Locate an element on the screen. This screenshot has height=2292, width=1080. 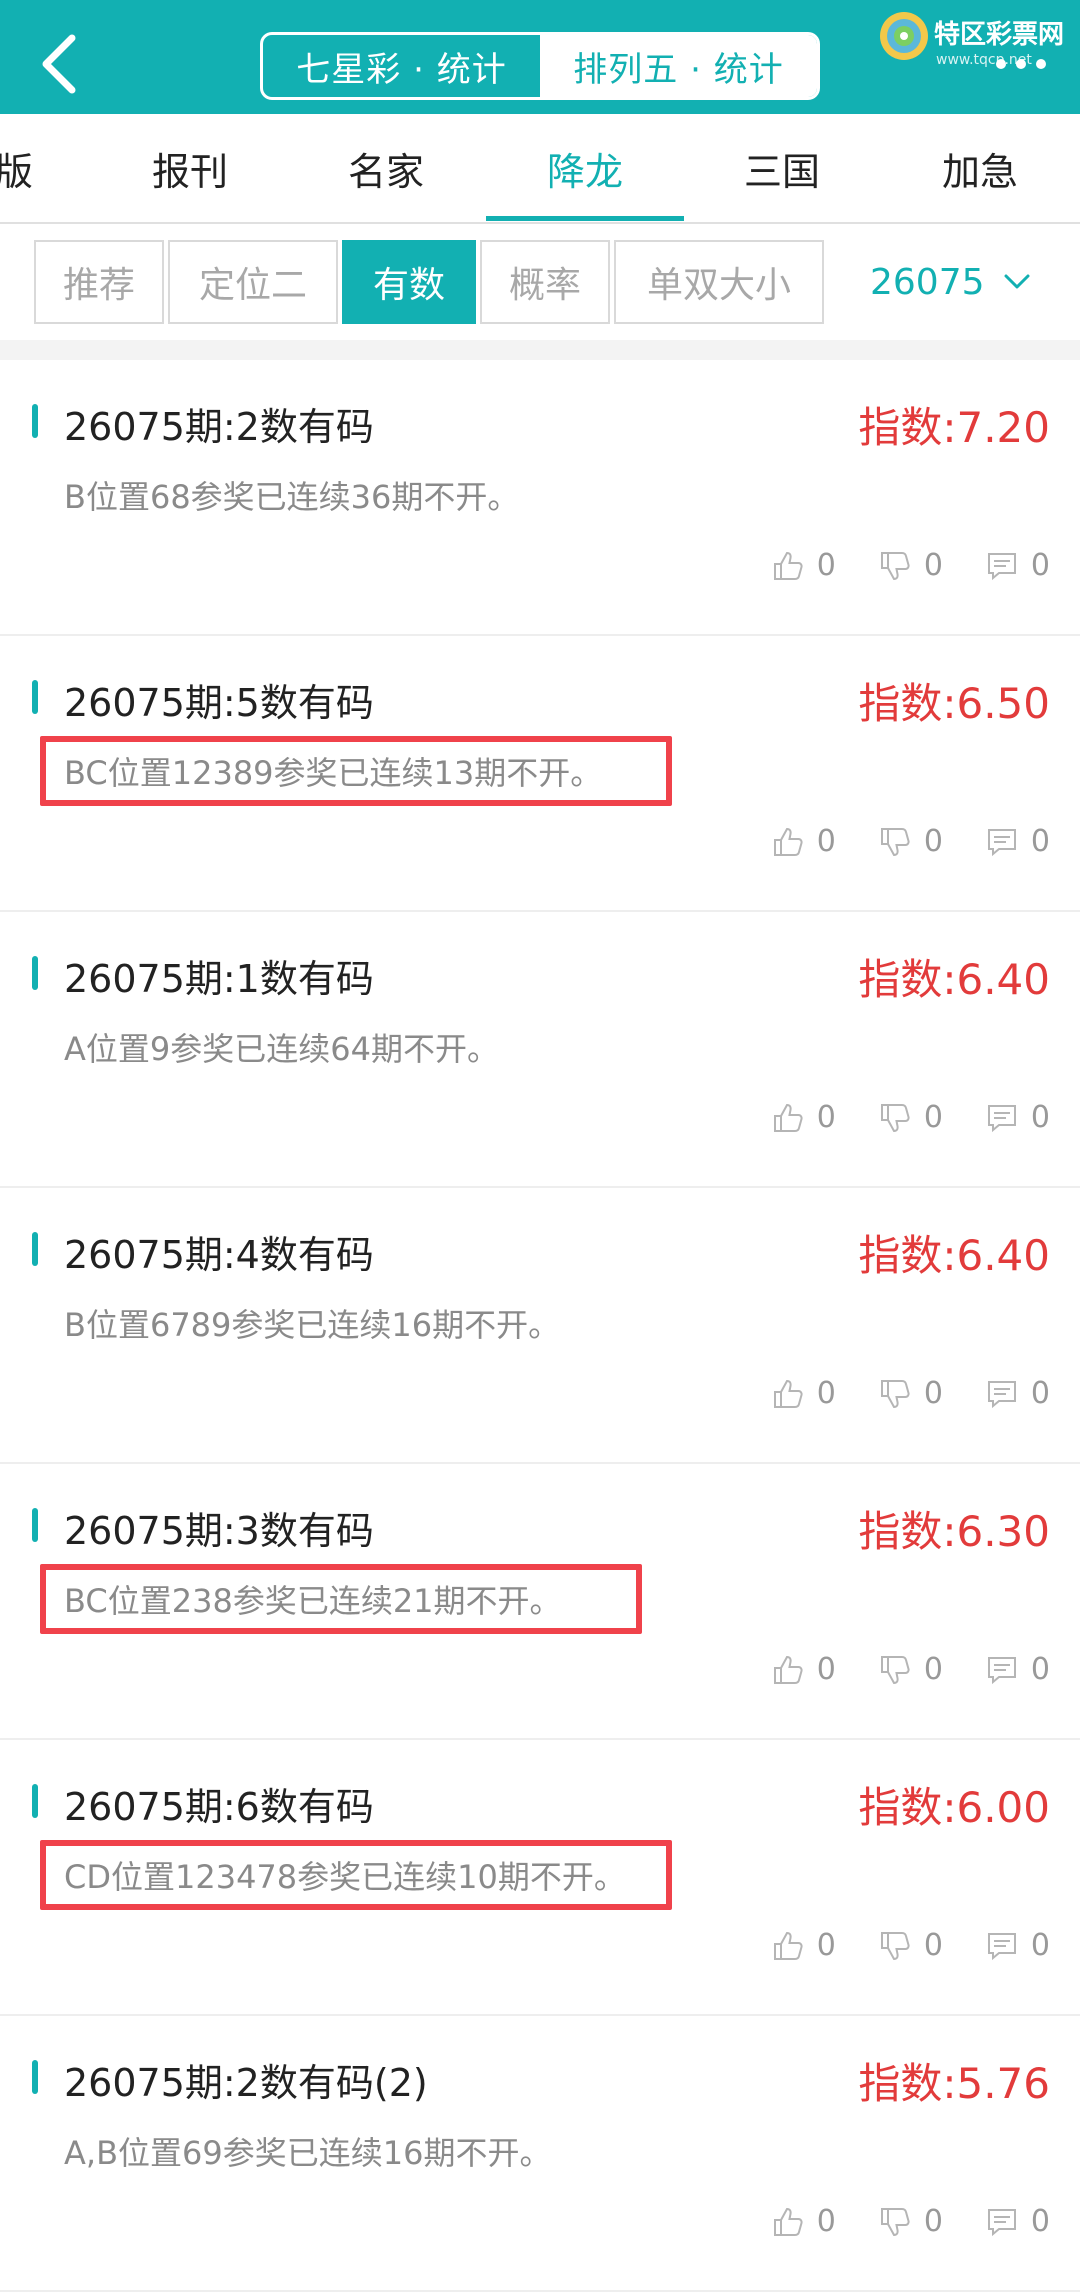
more-button is located at coordinates (1021, 64).